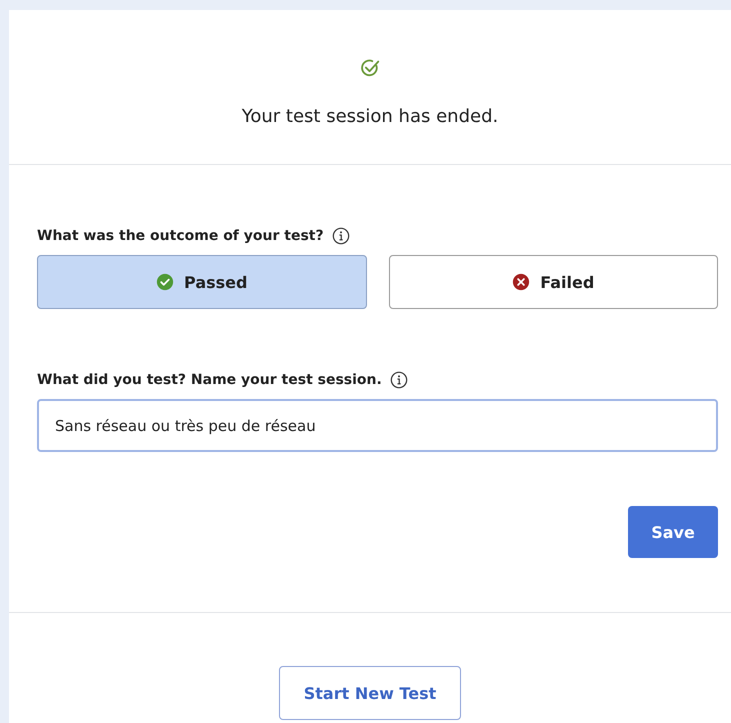 This screenshot has height=723, width=731. I want to click on outcome-option: Passed, so click(201, 282).